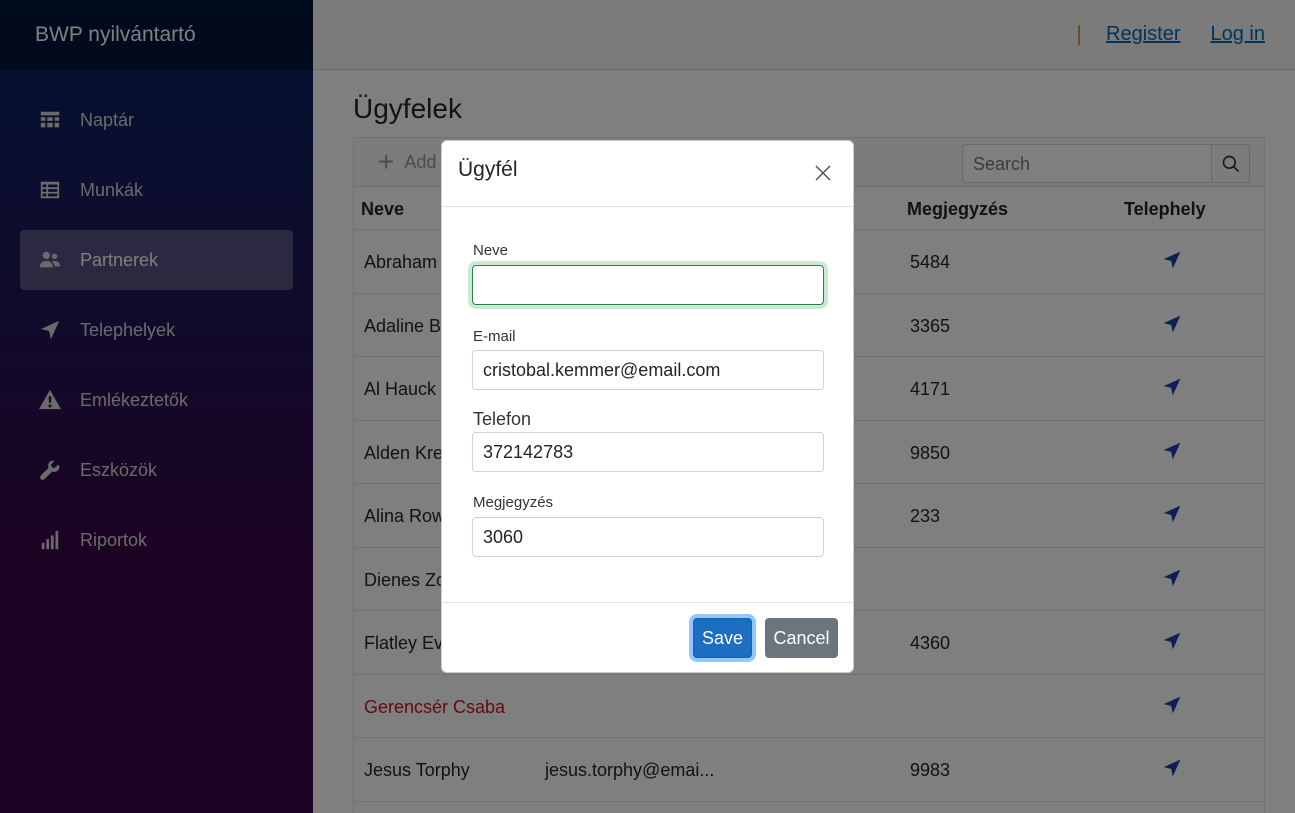  I want to click on note-label: Megjegyzés, so click(513, 502).